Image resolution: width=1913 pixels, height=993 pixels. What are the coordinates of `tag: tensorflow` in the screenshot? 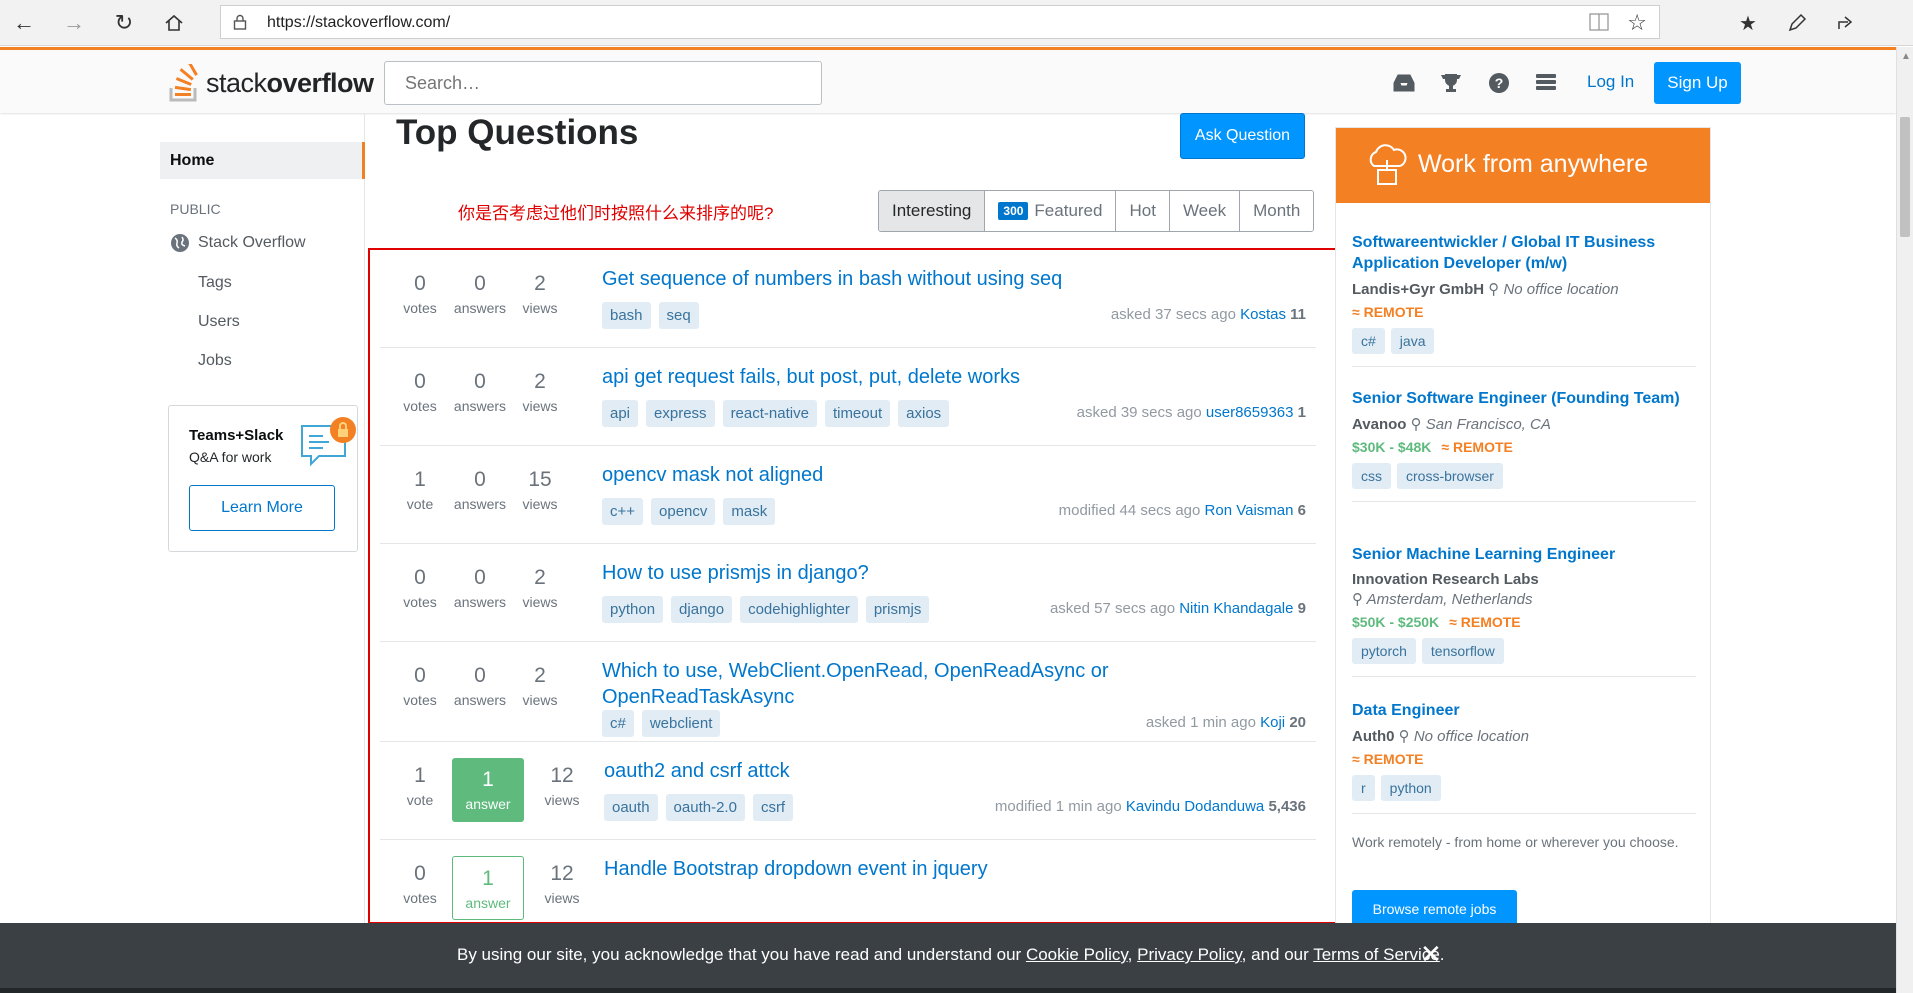 It's located at (1462, 651).